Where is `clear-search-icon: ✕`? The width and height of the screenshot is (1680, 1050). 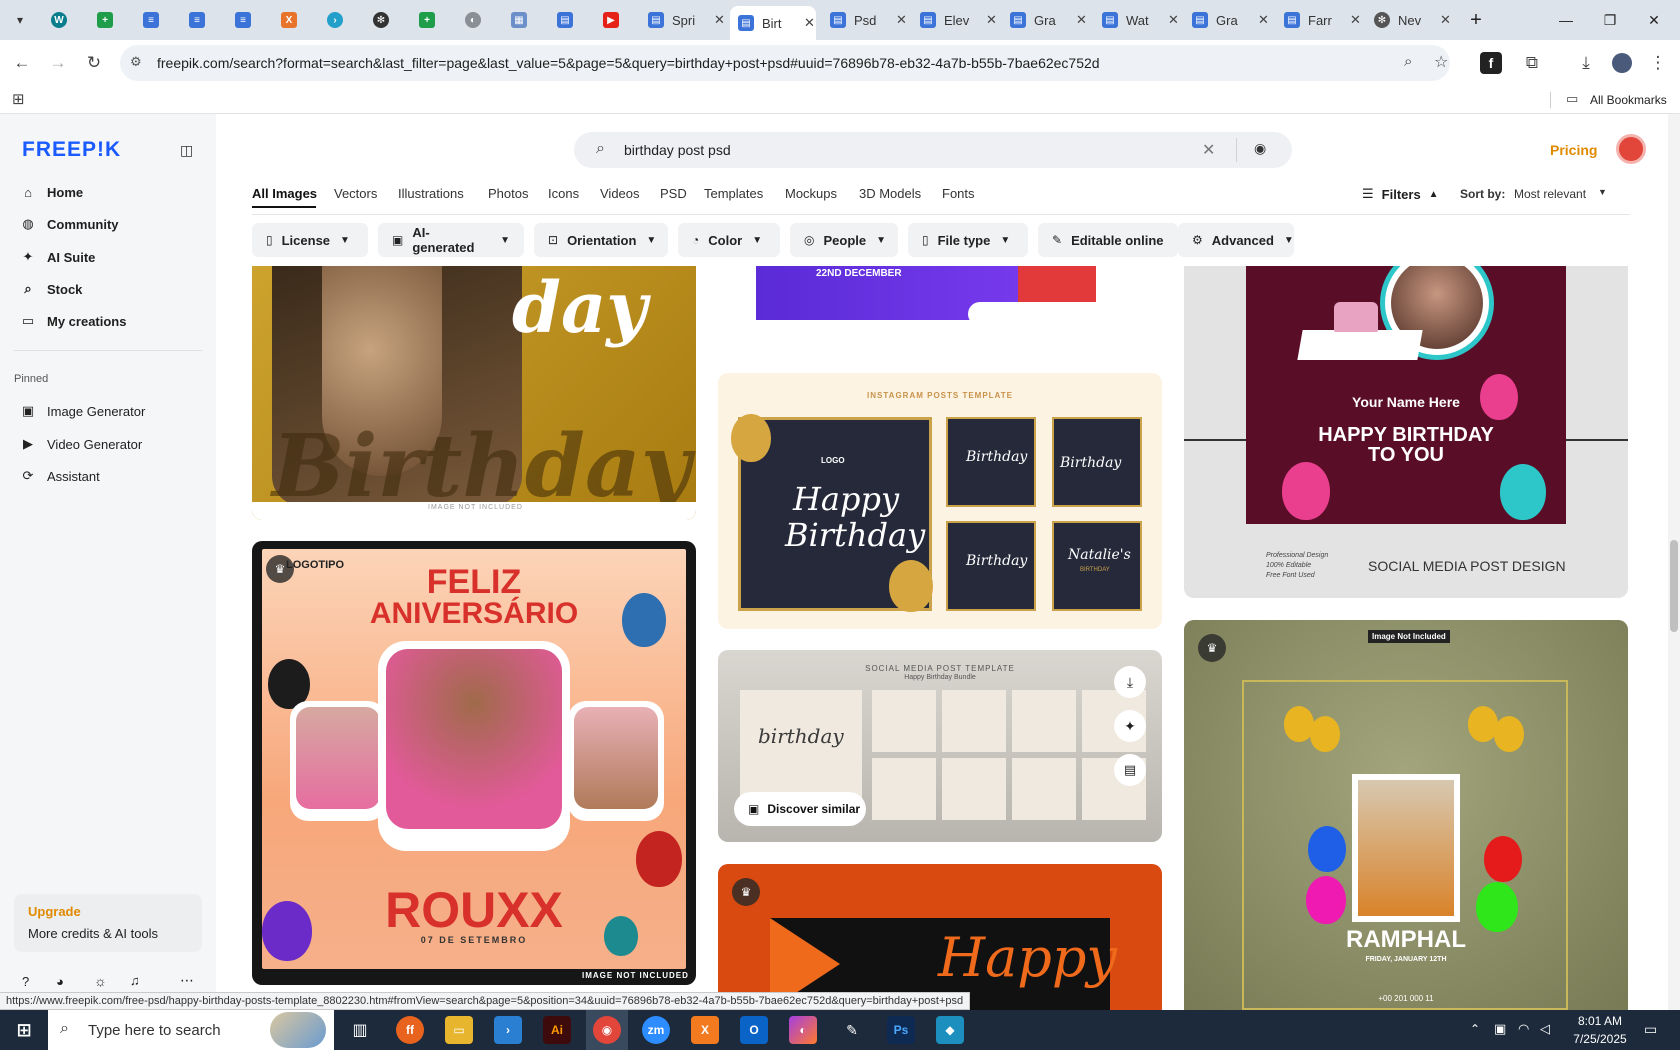 clear-search-icon: ✕ is located at coordinates (1208, 150).